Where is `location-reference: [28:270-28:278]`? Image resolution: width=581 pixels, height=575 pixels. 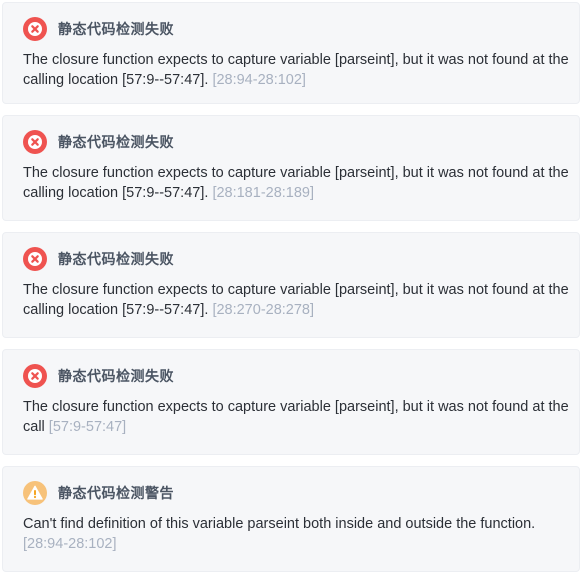
location-reference: [28:270-28:278] is located at coordinates (263, 310).